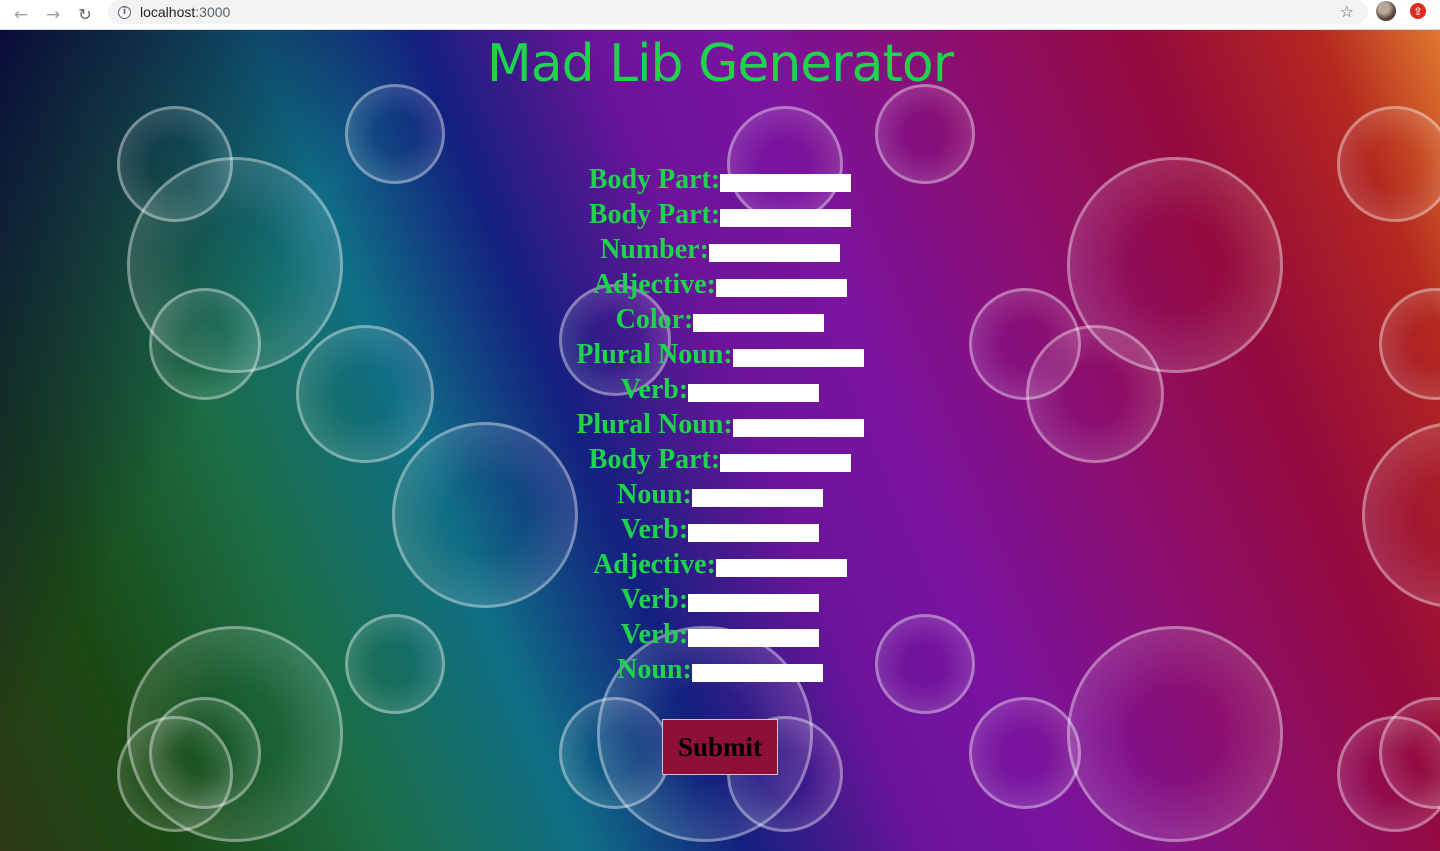 Image resolution: width=1440 pixels, height=851 pixels. What do you see at coordinates (21, 15) in the screenshot?
I see `arrow-left-icon: ←` at bounding box center [21, 15].